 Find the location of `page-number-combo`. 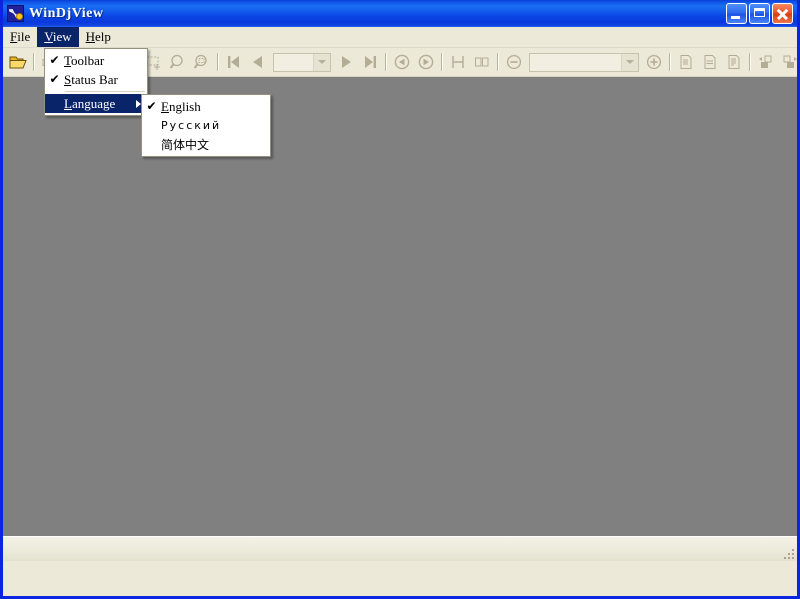

page-number-combo is located at coordinates (302, 62).